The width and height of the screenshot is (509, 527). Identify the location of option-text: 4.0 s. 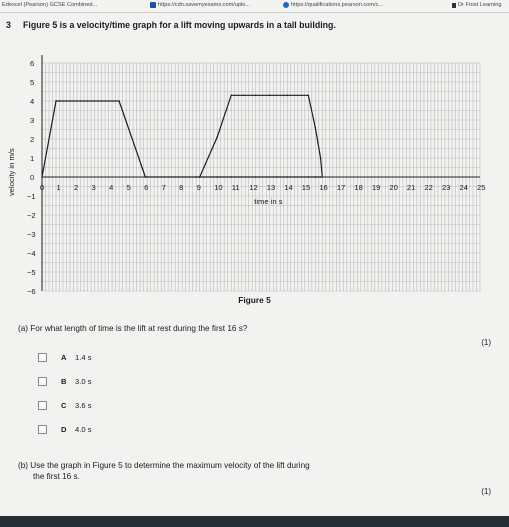
(83, 429).